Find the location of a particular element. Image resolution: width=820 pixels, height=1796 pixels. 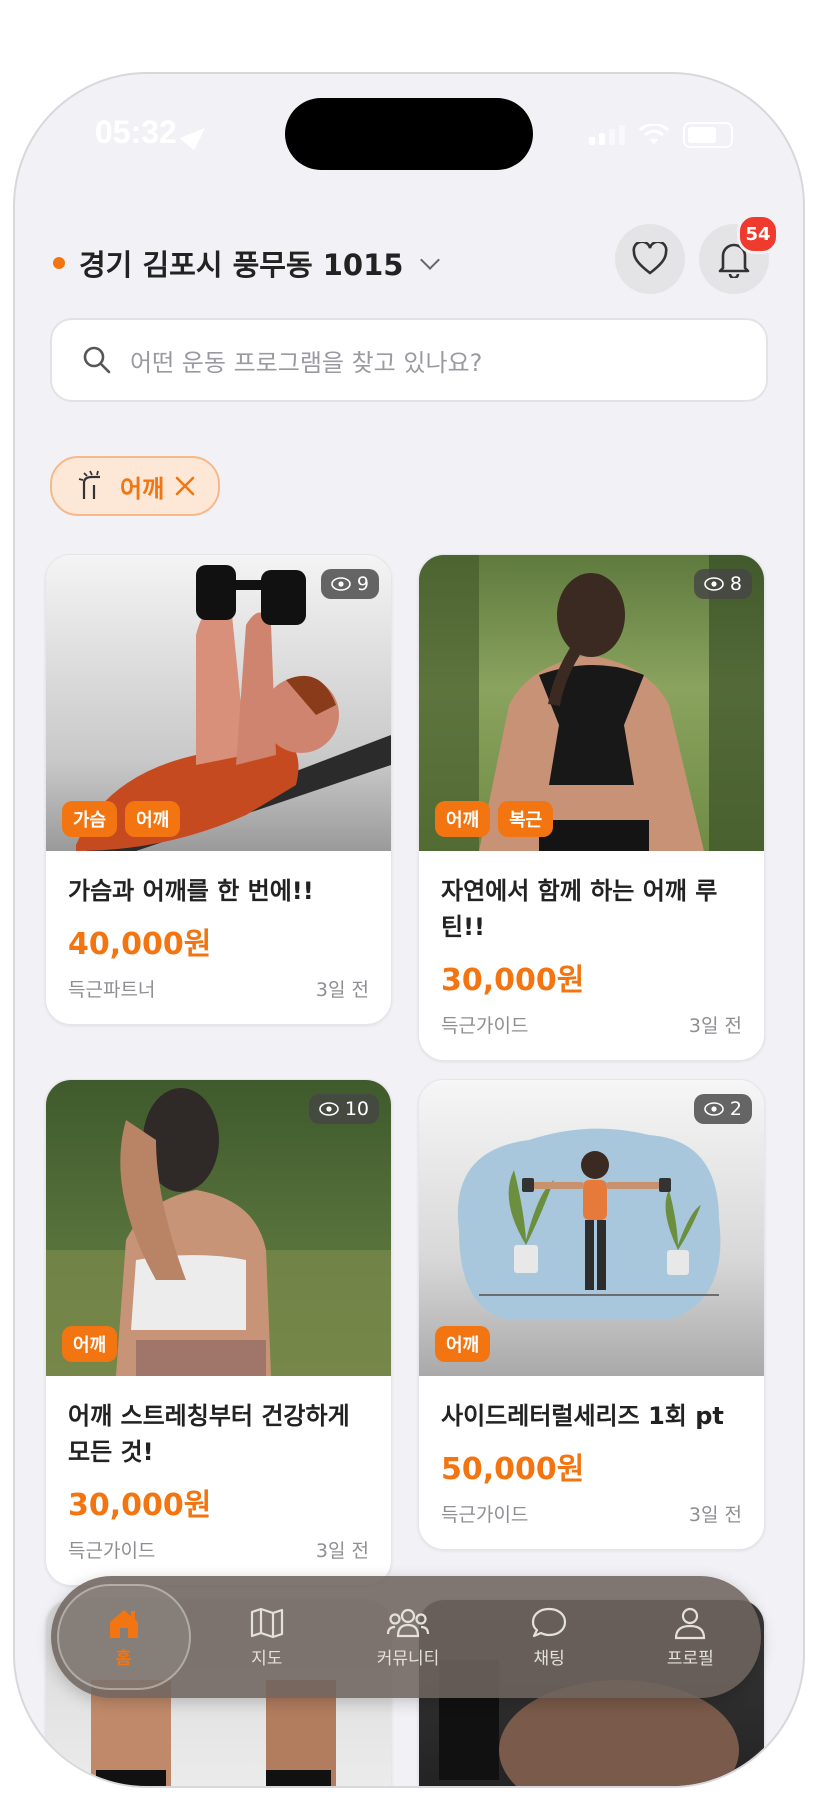

nav-profile-label: 프로필 is located at coordinates (690, 1658).